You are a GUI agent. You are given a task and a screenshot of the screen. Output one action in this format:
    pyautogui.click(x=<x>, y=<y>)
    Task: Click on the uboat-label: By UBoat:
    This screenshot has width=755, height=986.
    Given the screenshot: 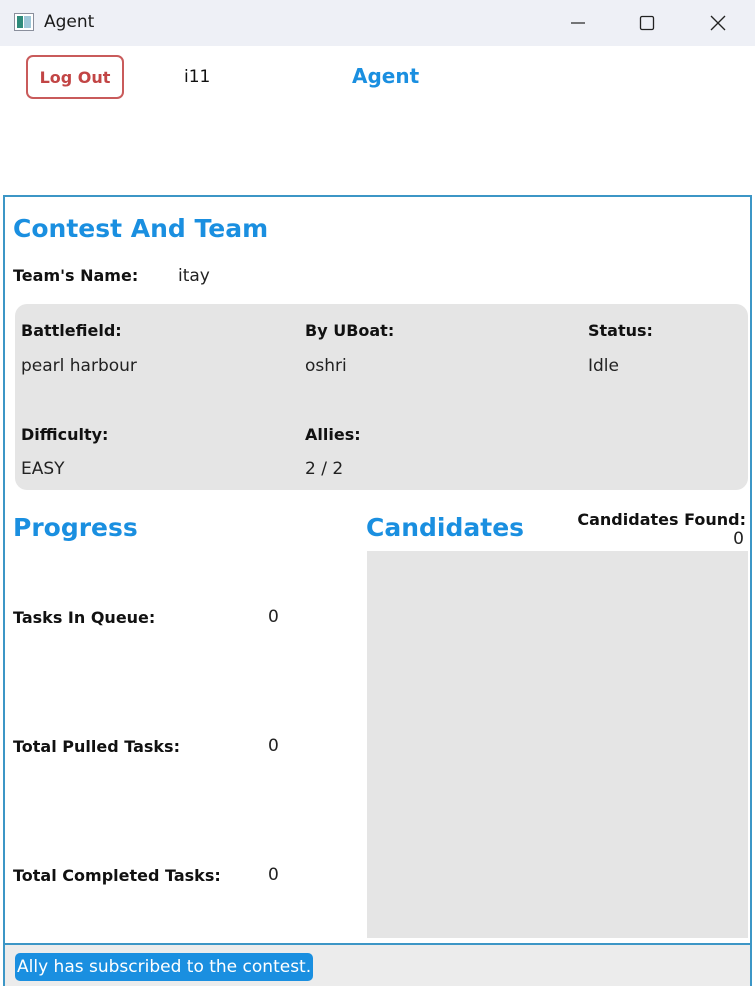 What is the action you would take?
    pyautogui.click(x=350, y=330)
    